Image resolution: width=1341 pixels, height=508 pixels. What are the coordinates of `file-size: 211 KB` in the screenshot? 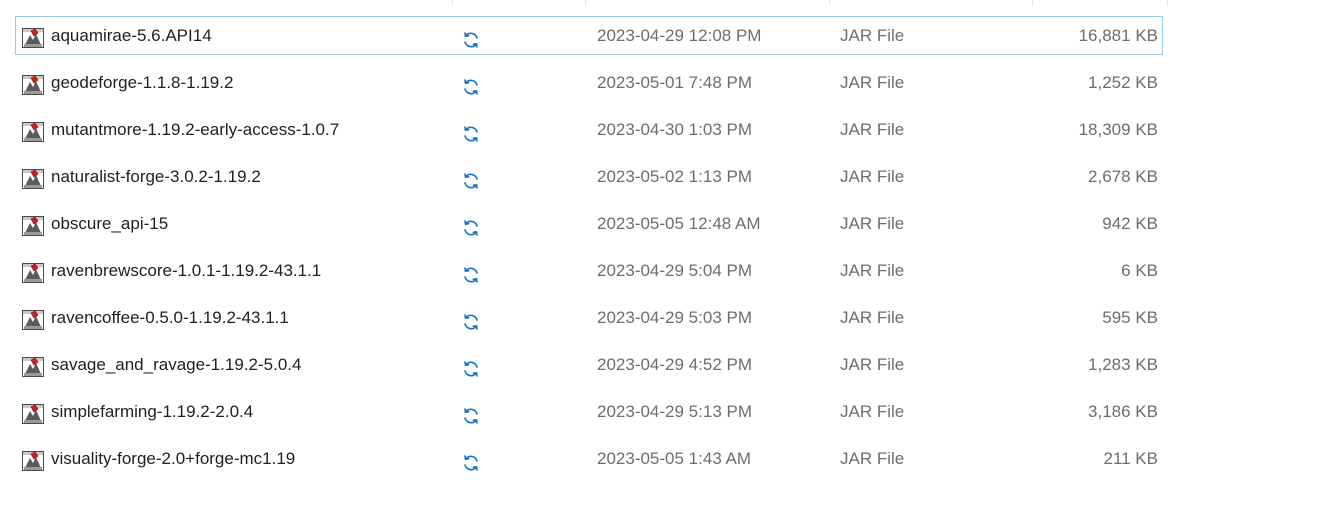 It's located at (1130, 458).